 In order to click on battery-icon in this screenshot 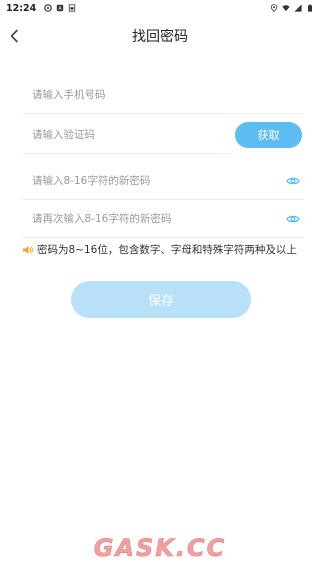, I will do `click(310, 8)`.